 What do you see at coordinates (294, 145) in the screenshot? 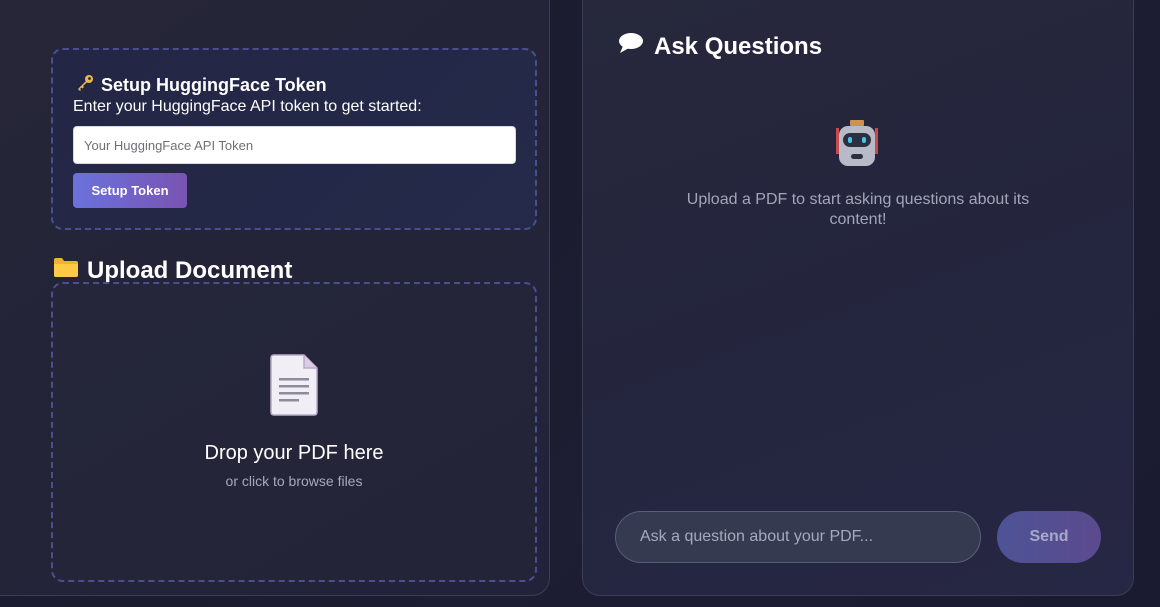
I see `token-input` at bounding box center [294, 145].